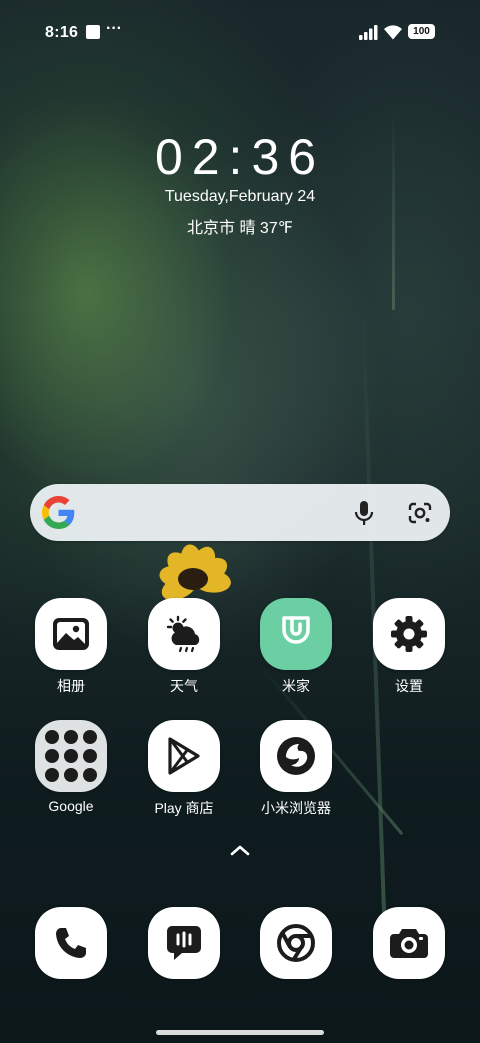  Describe the element at coordinates (409, 686) in the screenshot. I see `app-label: 设置` at that location.